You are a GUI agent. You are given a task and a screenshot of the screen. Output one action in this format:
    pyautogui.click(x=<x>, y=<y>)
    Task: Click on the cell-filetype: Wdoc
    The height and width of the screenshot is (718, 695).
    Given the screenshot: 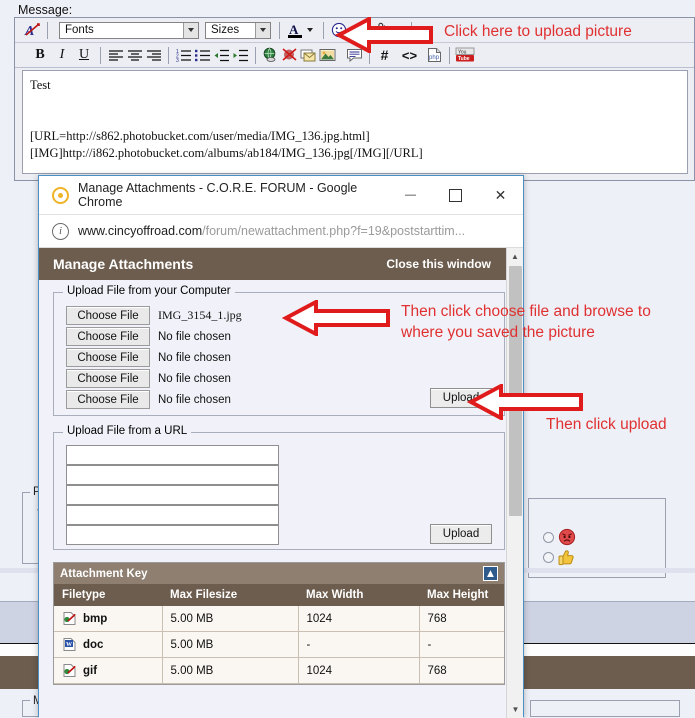 What is the action you would take?
    pyautogui.click(x=108, y=644)
    